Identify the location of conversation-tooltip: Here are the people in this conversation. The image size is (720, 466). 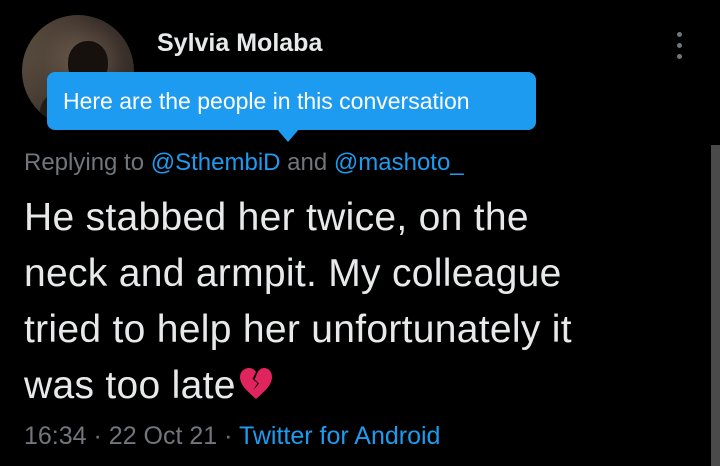
(291, 101).